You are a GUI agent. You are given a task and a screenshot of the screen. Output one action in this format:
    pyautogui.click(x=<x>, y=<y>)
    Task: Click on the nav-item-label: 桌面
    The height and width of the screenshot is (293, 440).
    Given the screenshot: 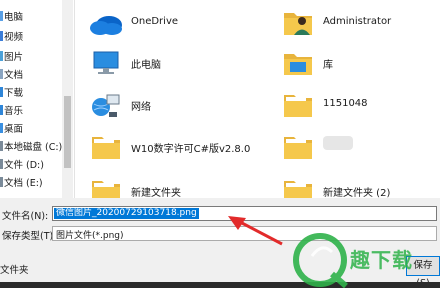 What is the action you would take?
    pyautogui.click(x=14, y=129)
    